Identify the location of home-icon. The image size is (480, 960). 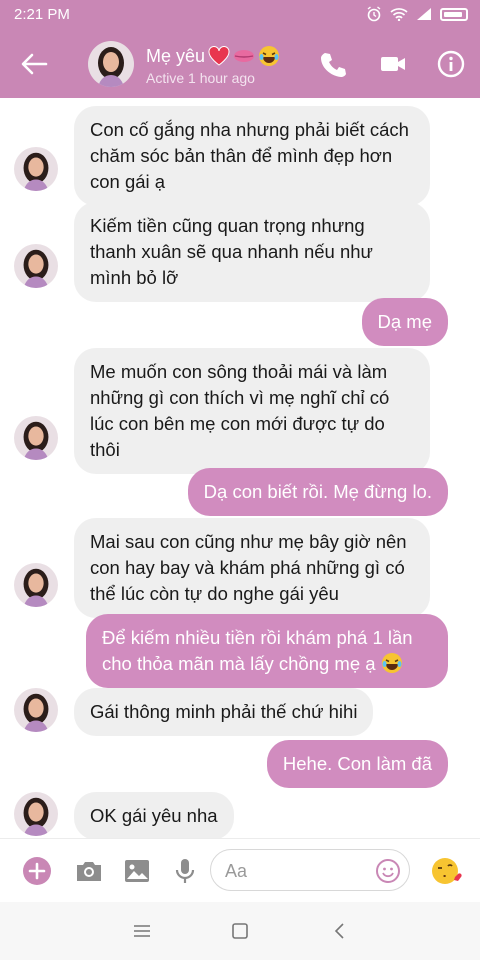
(240, 931).